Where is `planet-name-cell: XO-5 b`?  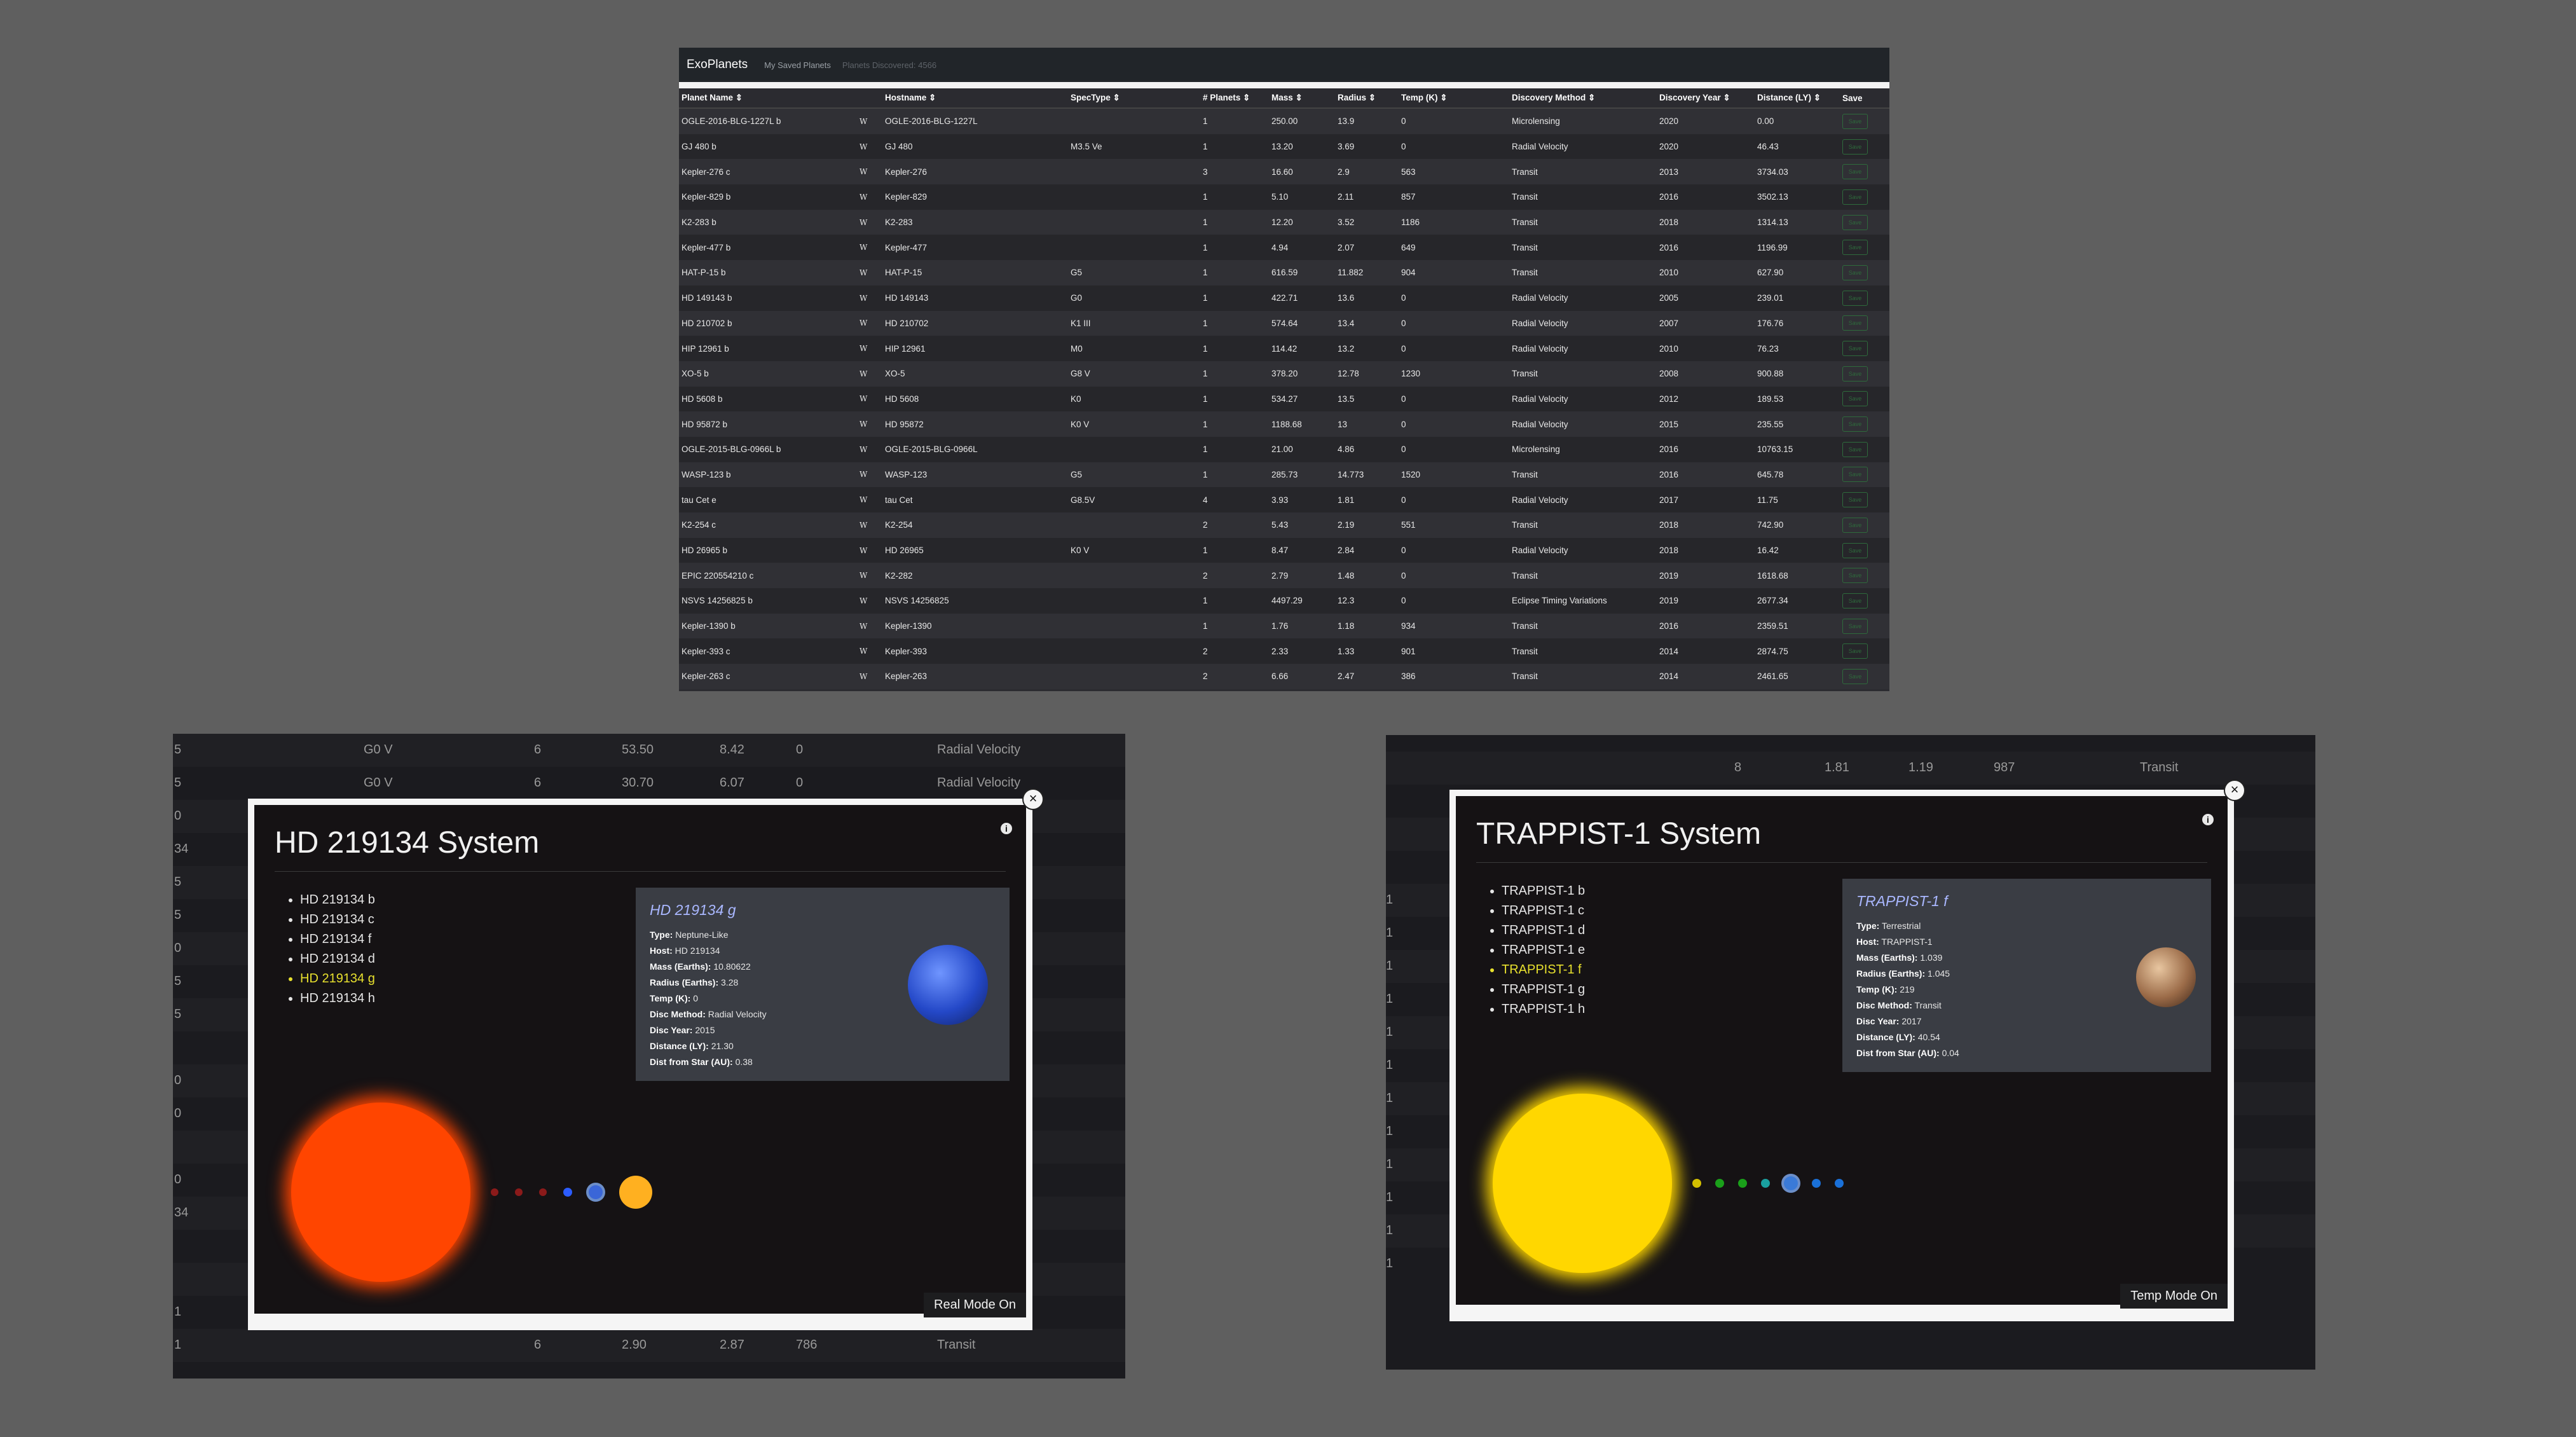 planet-name-cell: XO-5 b is located at coordinates (768, 374).